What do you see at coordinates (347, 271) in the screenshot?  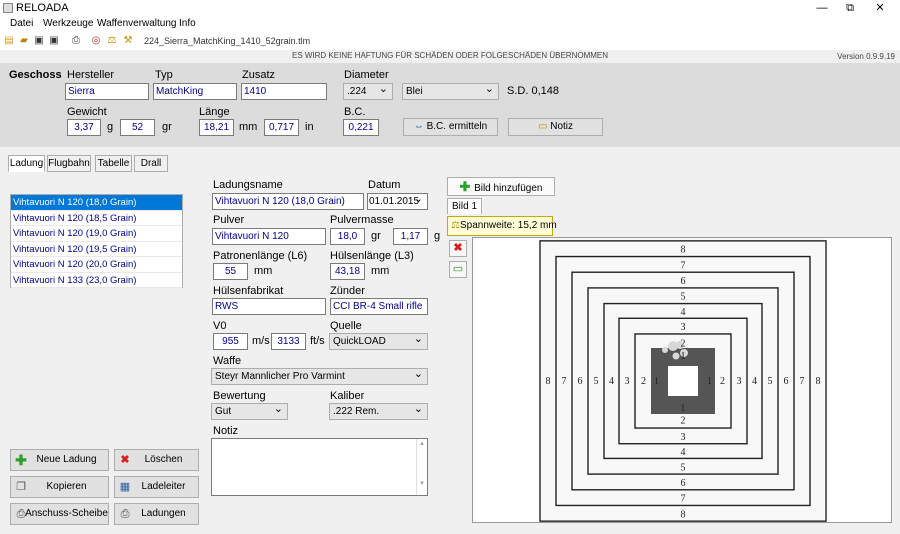 I see `case-length-field: 43,18` at bounding box center [347, 271].